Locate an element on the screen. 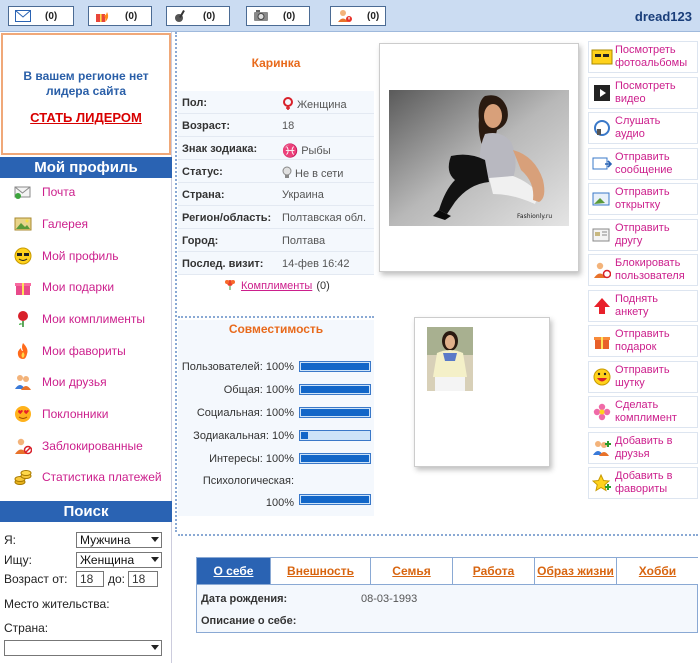 Image resolution: width=700 pixels, height=663 pixels. compat-pct: 100% is located at coordinates (279, 503).